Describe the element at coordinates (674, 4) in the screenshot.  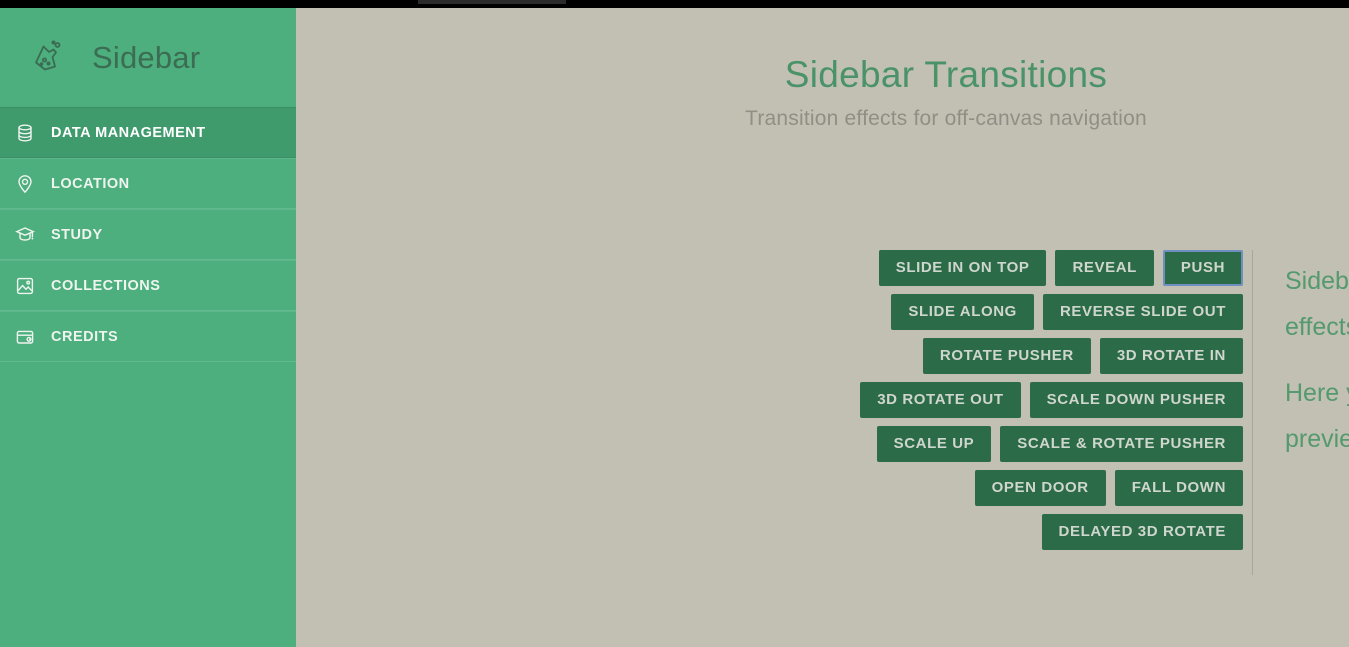
I see `browser-chrome-strip` at that location.